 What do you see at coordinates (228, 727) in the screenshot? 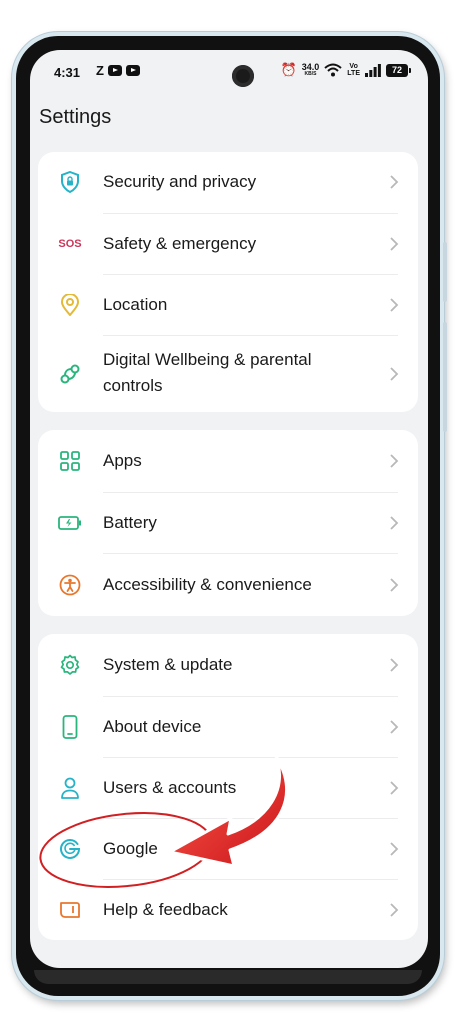
I see `settings-item-about-device: About device` at bounding box center [228, 727].